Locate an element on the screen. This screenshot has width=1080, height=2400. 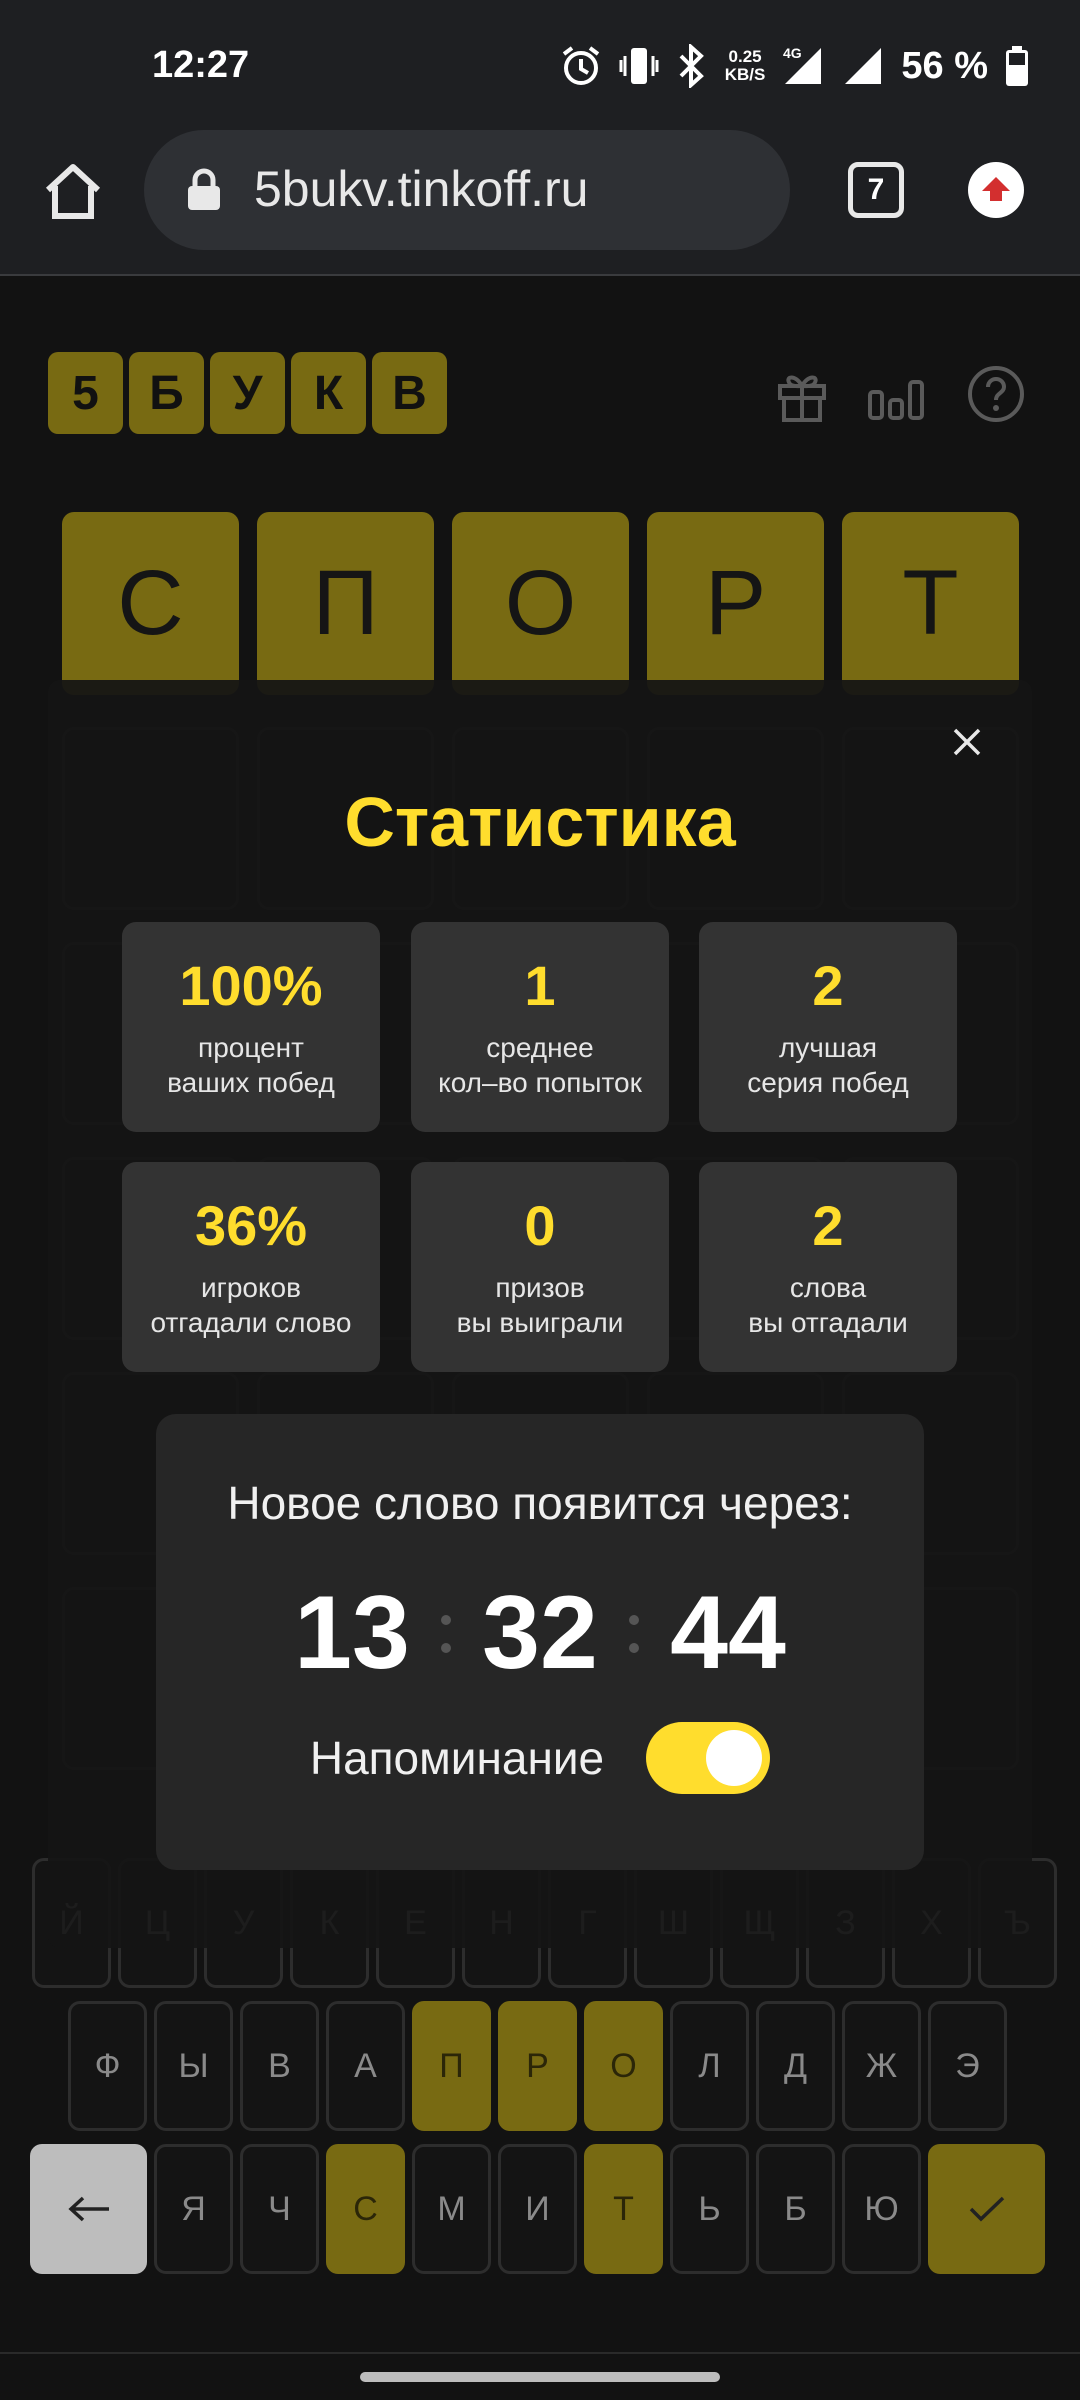
update-button is located at coordinates (996, 190).